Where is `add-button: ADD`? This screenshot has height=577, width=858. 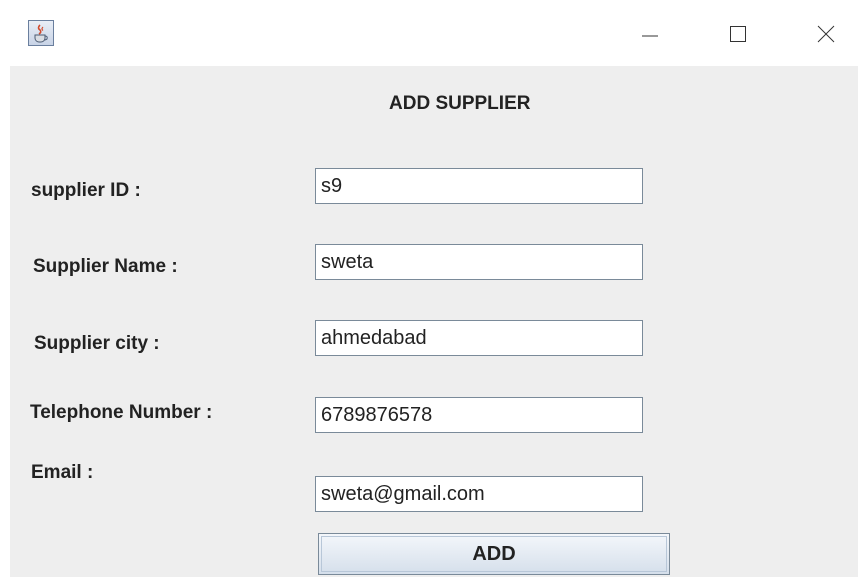
add-button: ADD is located at coordinates (494, 554).